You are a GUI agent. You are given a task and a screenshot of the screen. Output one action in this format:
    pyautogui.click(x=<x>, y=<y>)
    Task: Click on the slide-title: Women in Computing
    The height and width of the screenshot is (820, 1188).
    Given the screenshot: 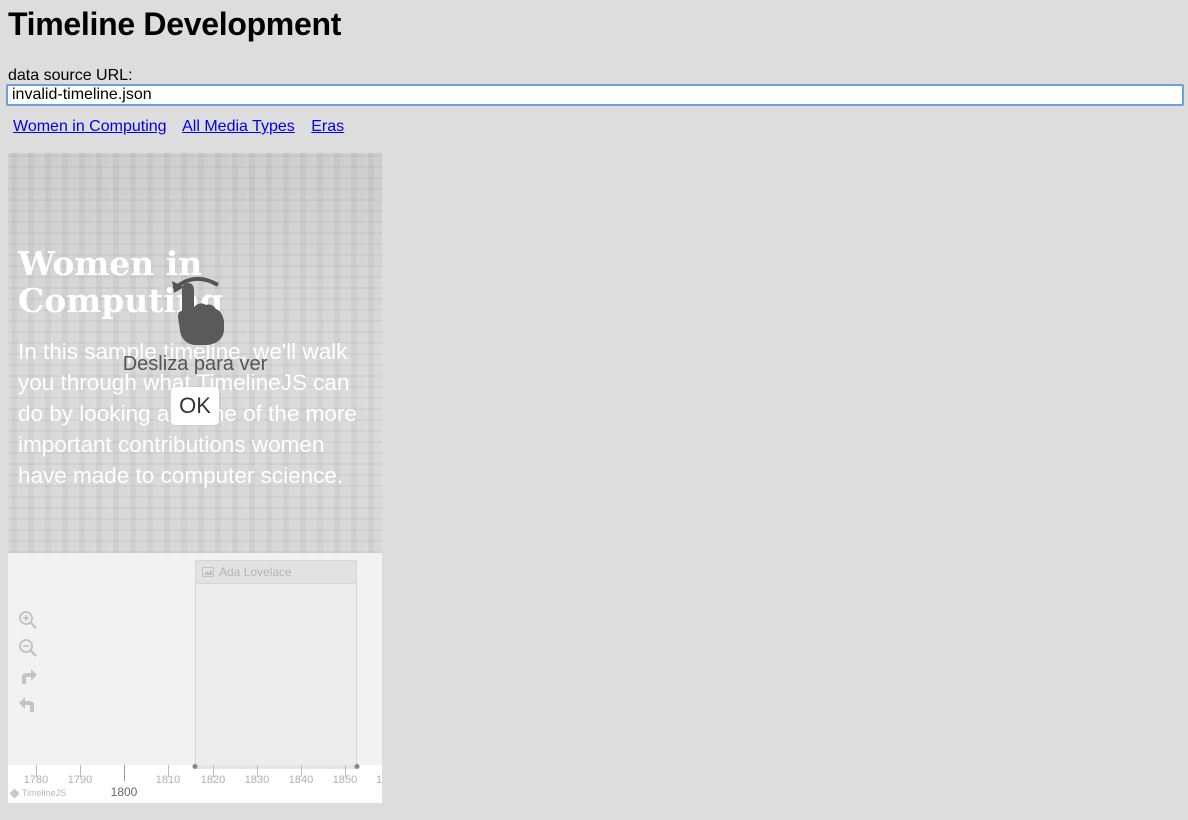 What is the action you would take?
    pyautogui.click(x=121, y=282)
    